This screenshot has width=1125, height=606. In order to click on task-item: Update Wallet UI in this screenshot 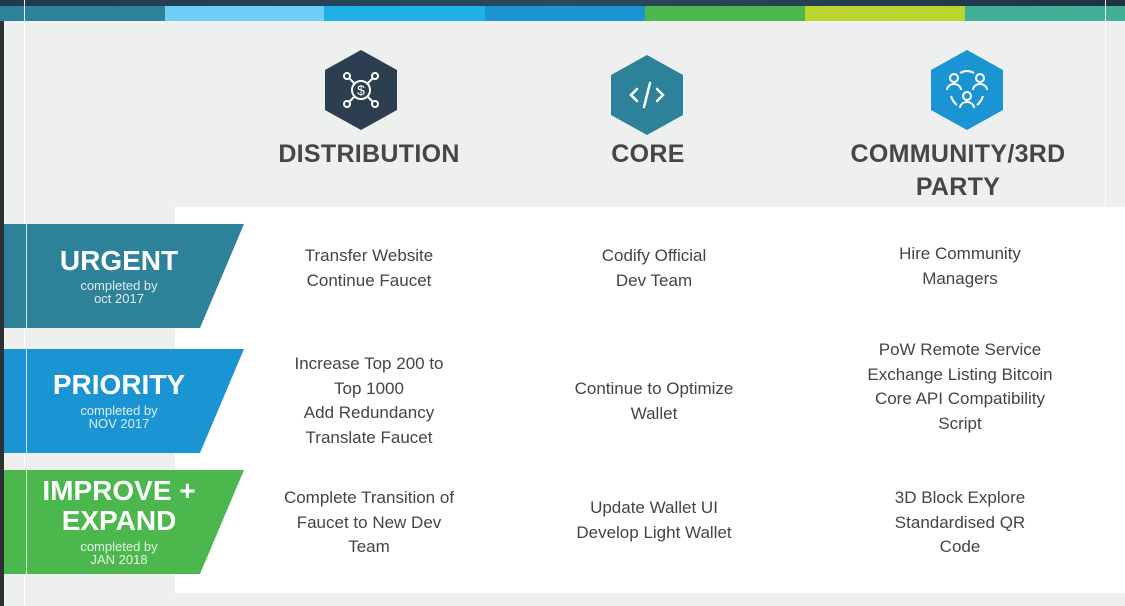, I will do `click(654, 507)`.